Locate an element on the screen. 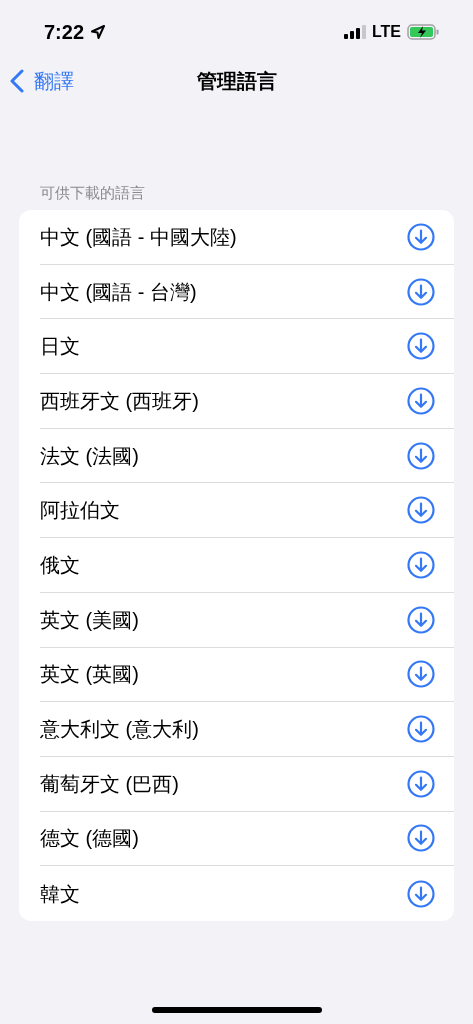 Image resolution: width=473 pixels, height=1024 pixels. section-header: 可供下載的語言 is located at coordinates (93, 193).